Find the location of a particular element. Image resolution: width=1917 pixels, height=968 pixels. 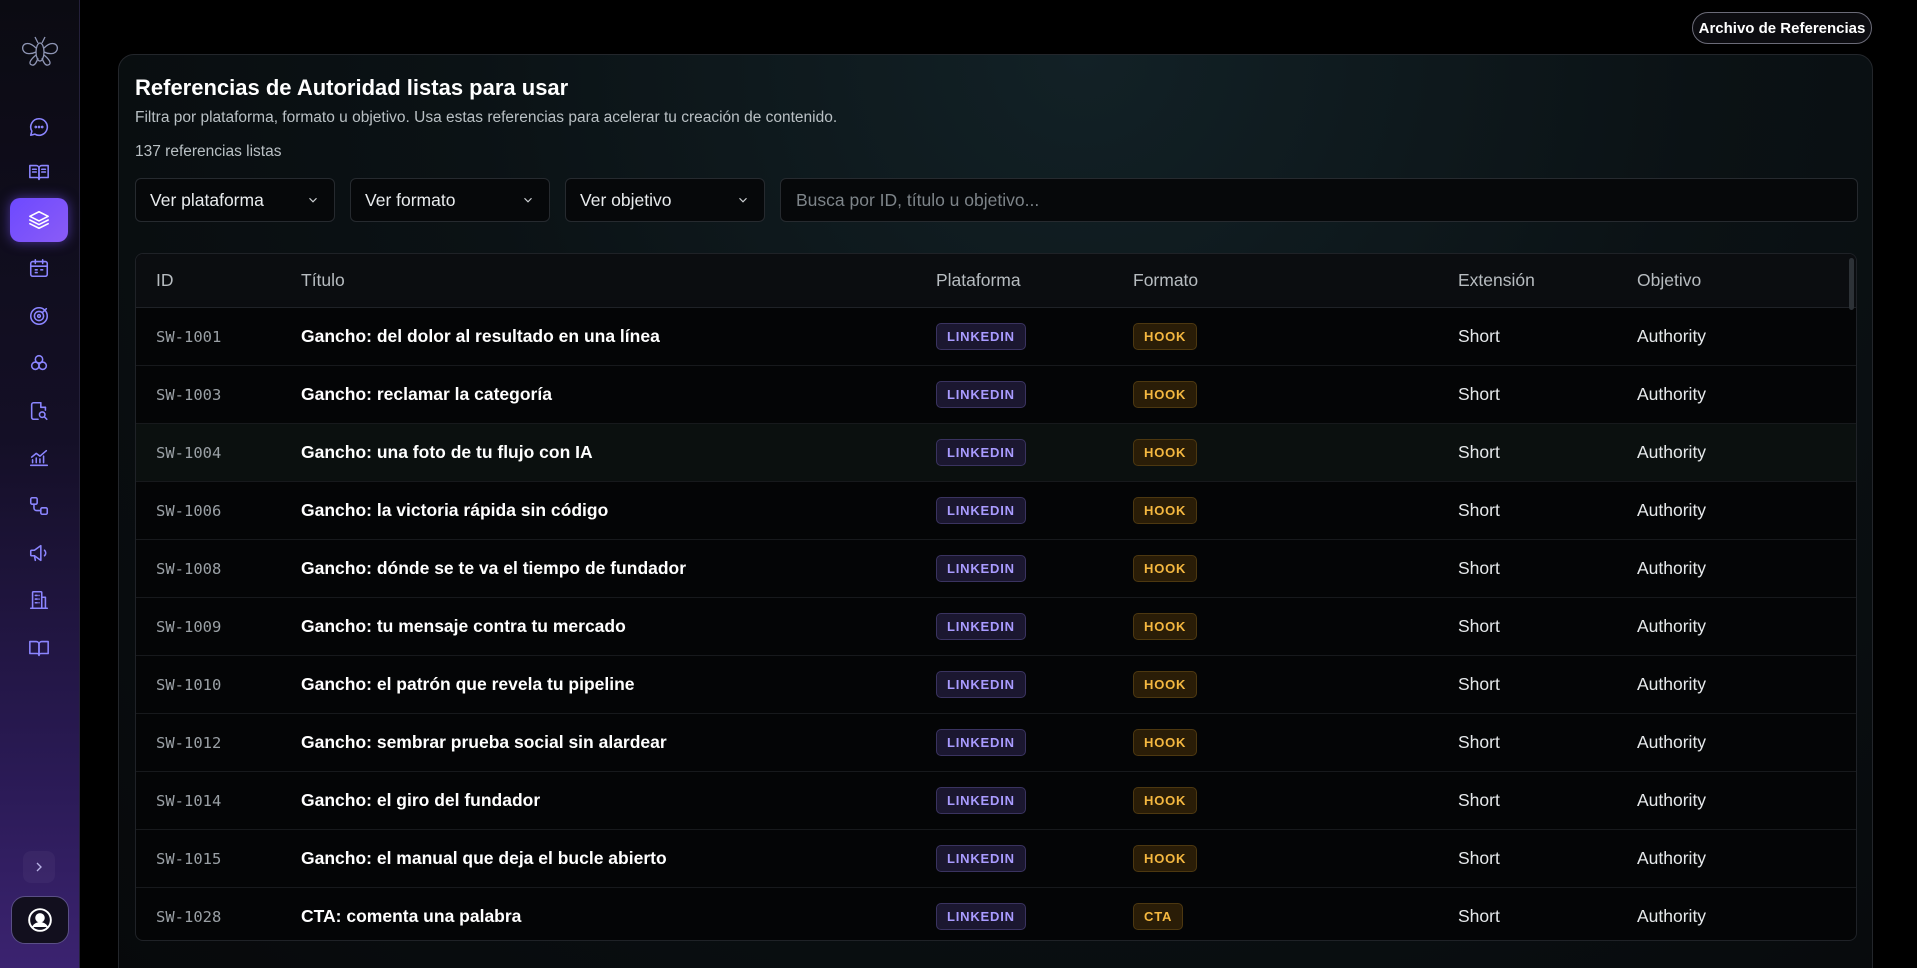

column-header-objective: Objetivo is located at coordinates (1669, 280).